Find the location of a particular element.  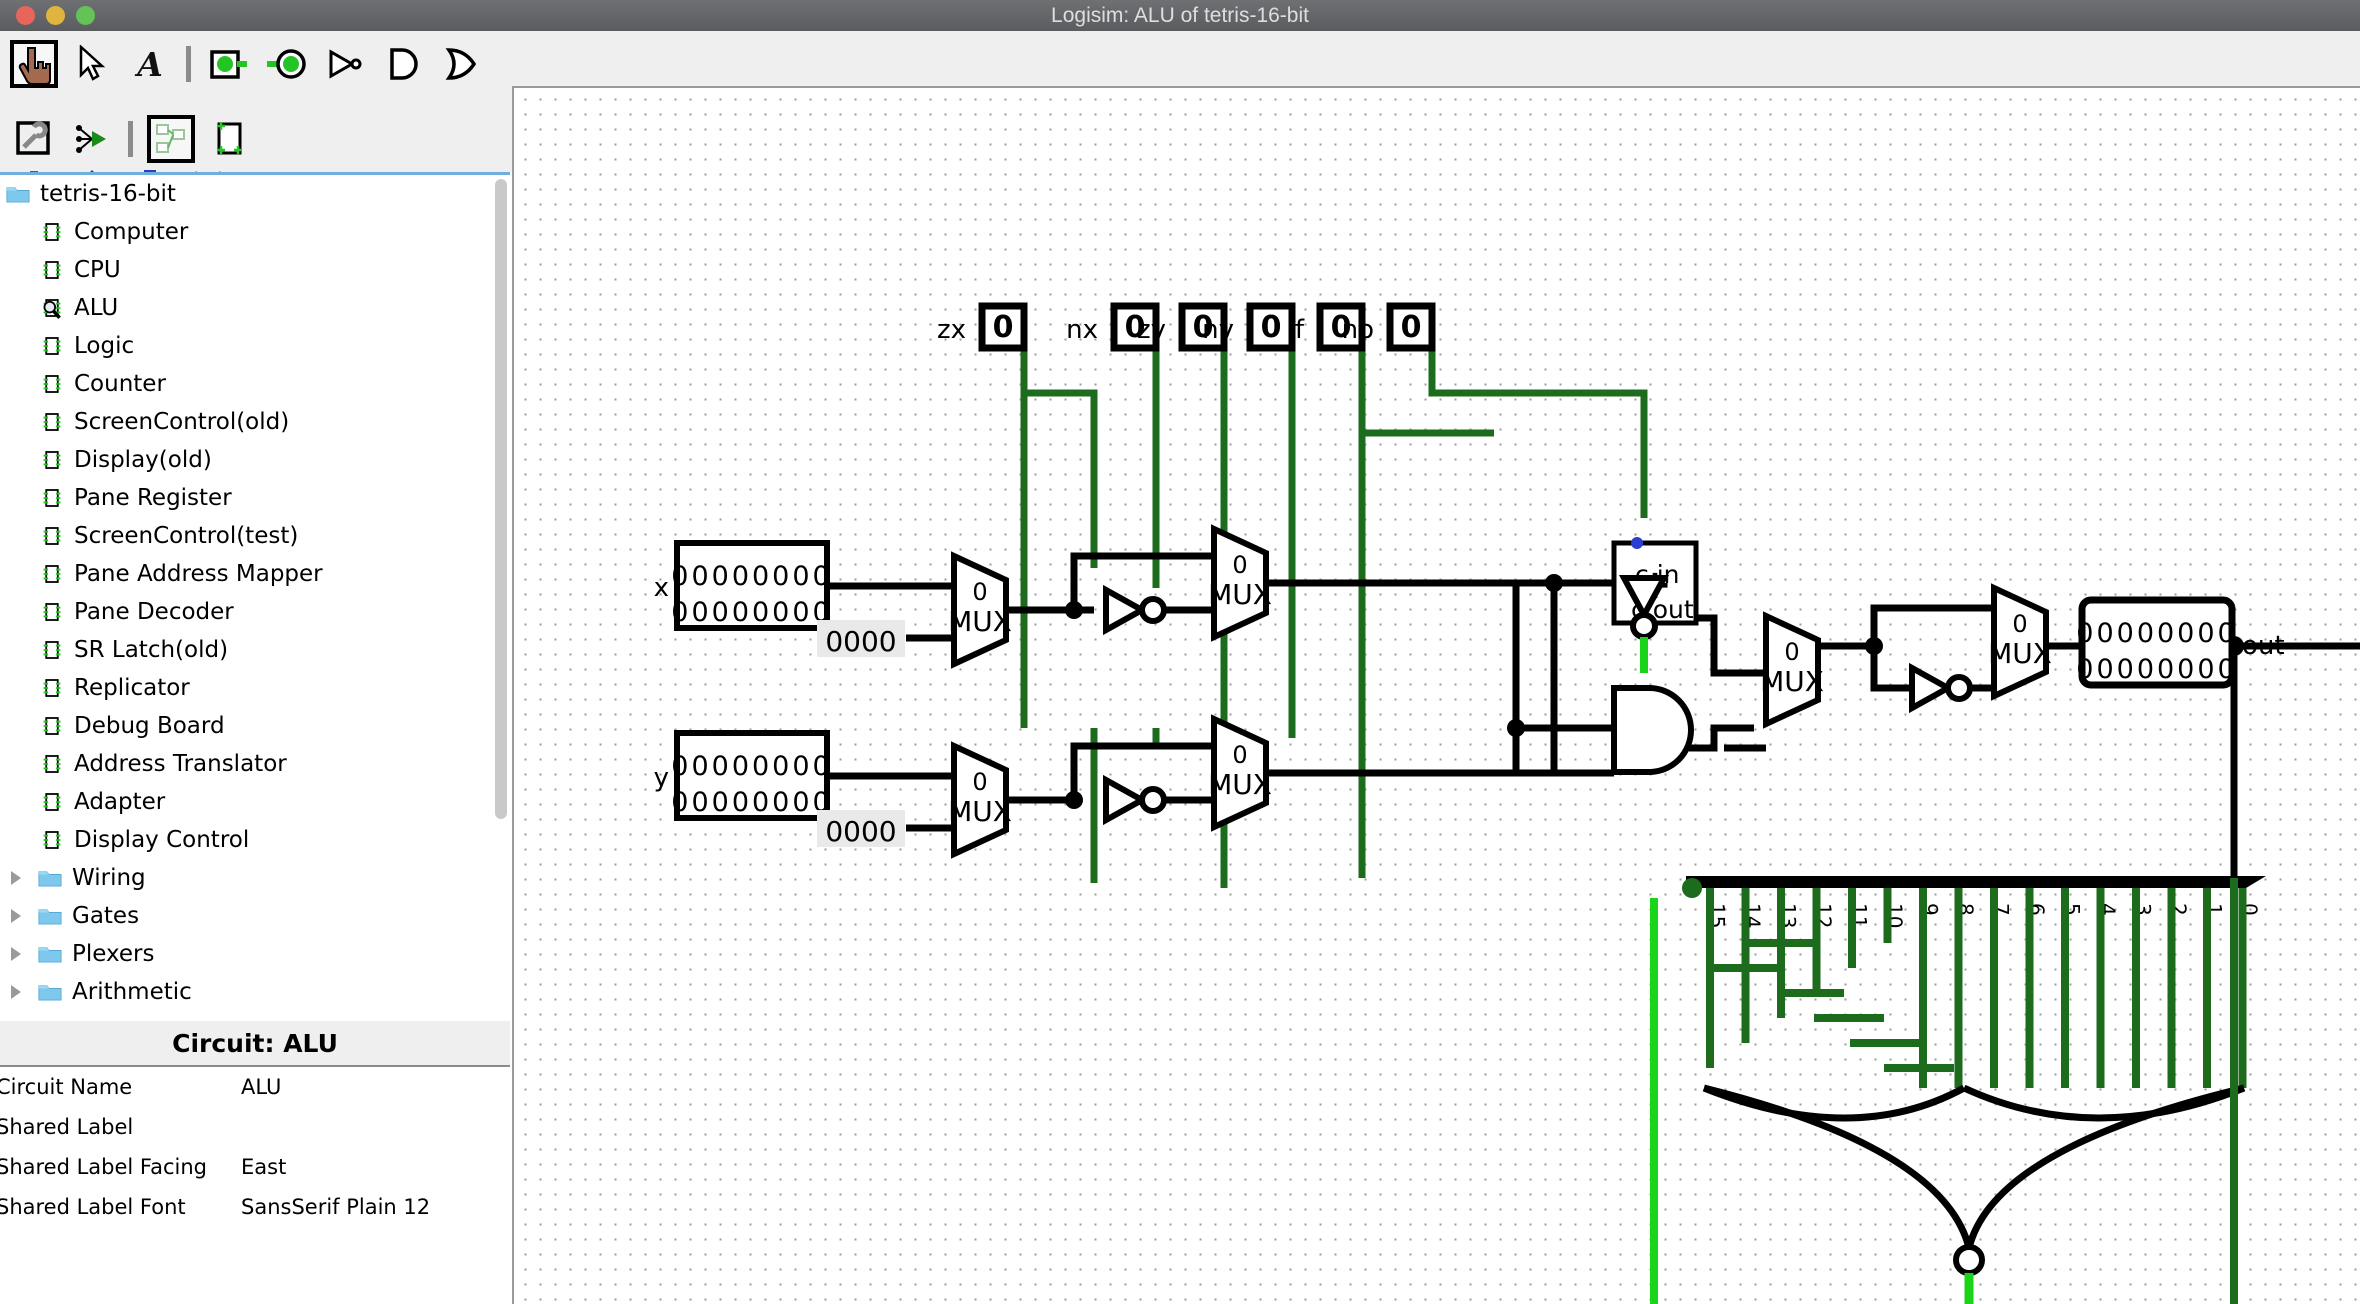

not-gate-tool is located at coordinates (345, 64).